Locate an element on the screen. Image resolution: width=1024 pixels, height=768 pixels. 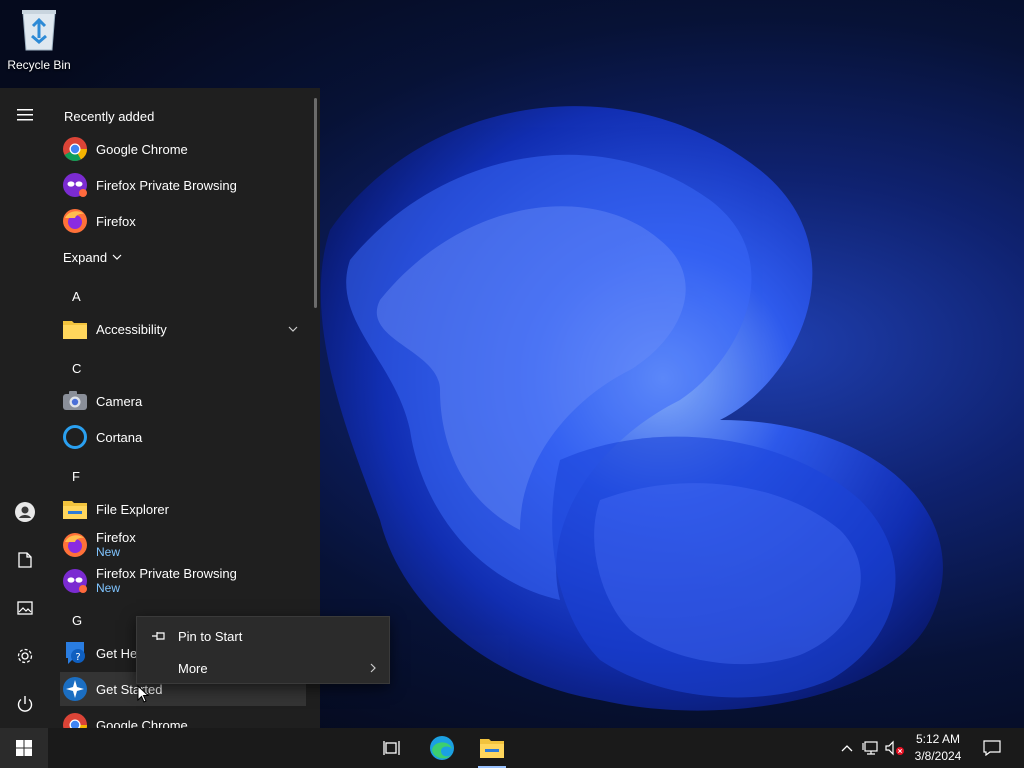
network-button is located at coordinates (871, 748).